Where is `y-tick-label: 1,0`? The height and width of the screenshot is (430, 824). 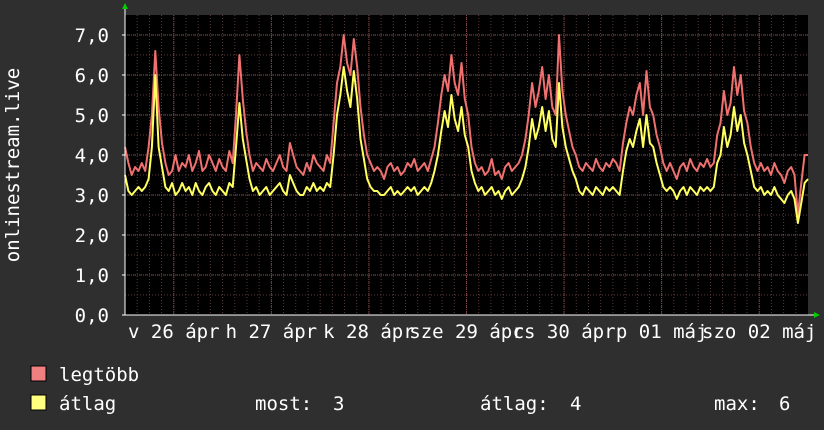 y-tick-label: 1,0 is located at coordinates (92, 276).